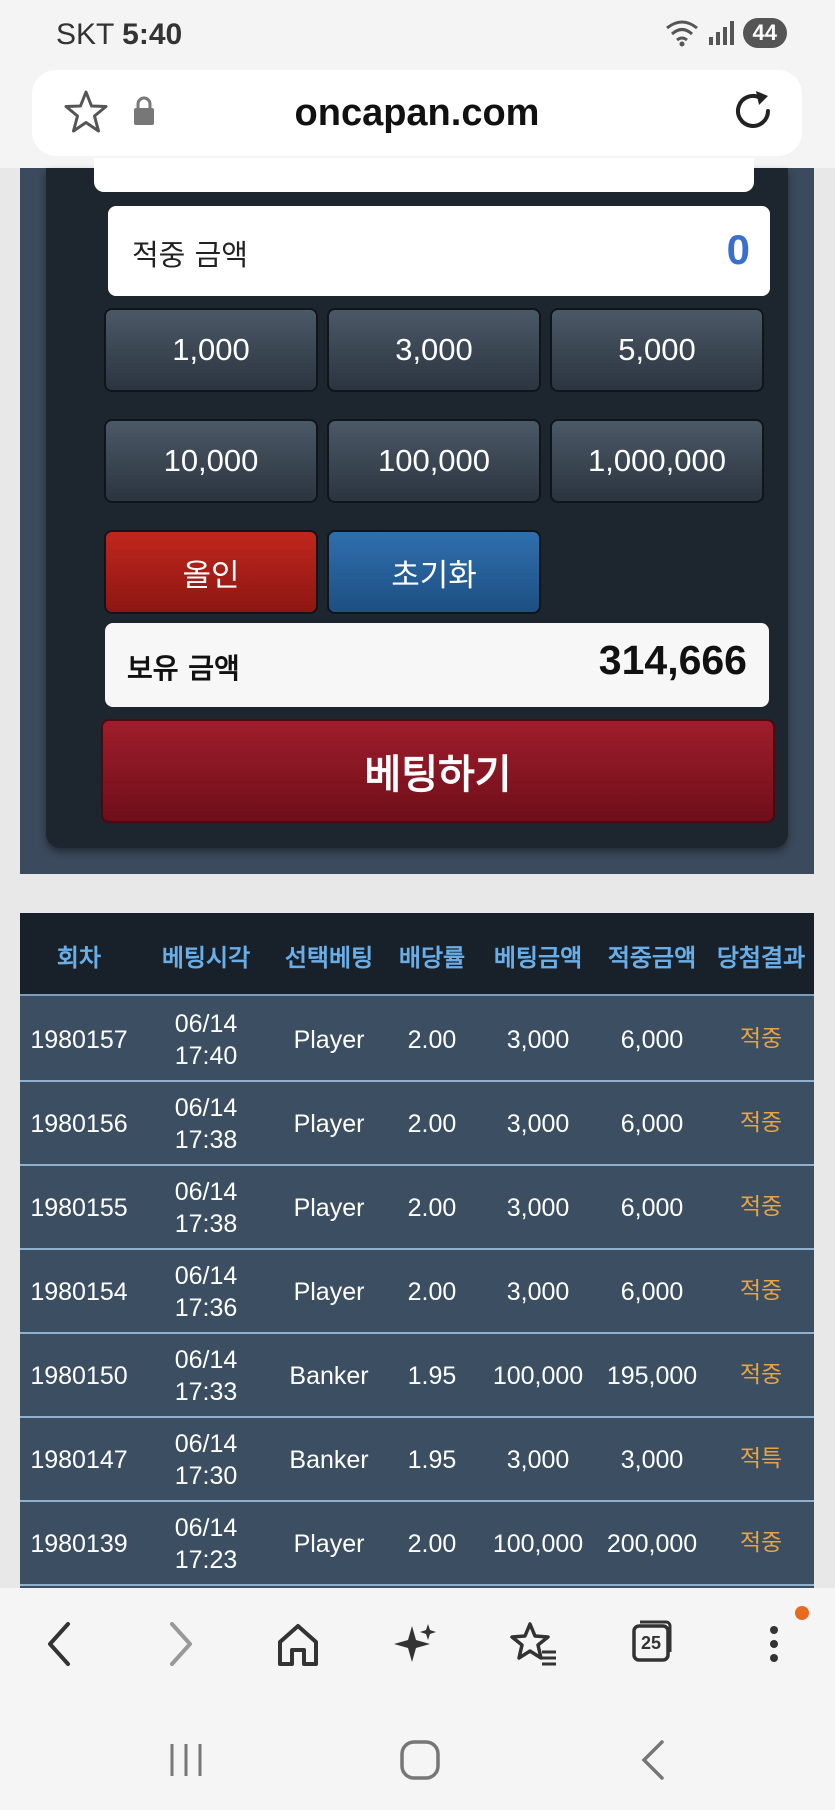  What do you see at coordinates (206, 1056) in the screenshot?
I see `cell-bet-clock: 17:40` at bounding box center [206, 1056].